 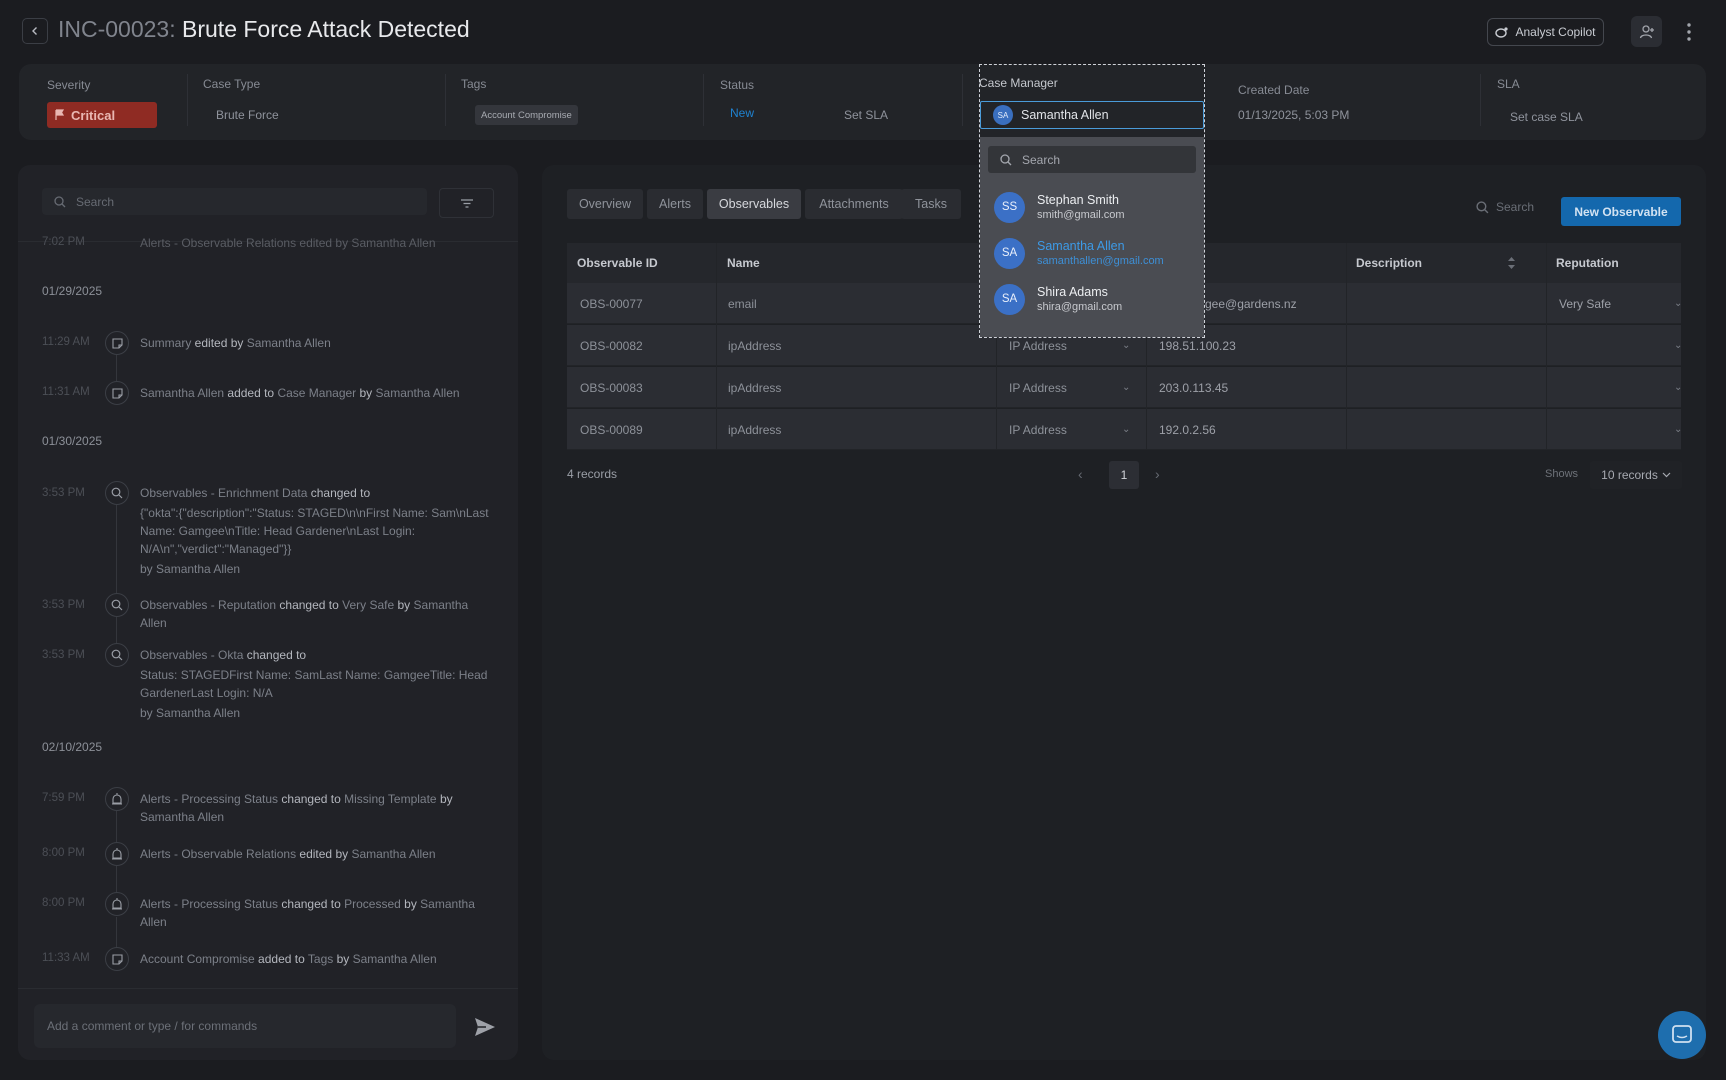 I want to click on tab-observables: Observables, so click(x=754, y=204).